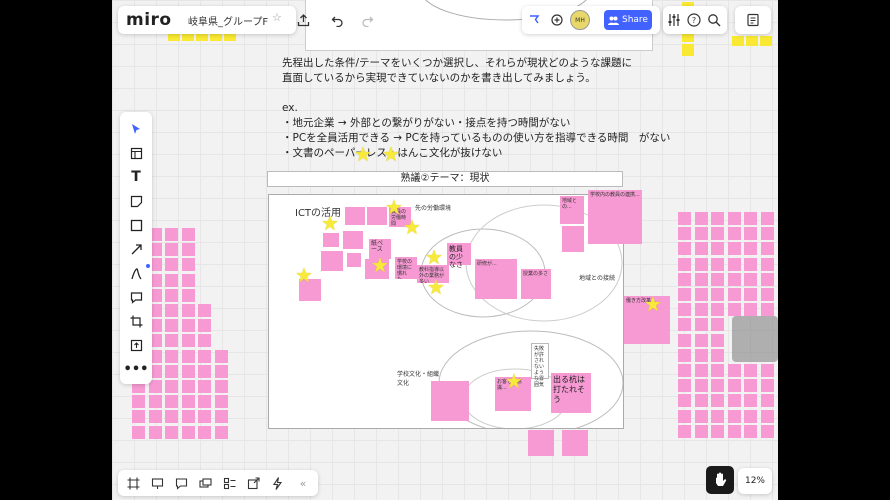  Describe the element at coordinates (303, 20) in the screenshot. I see `export-icon` at that location.